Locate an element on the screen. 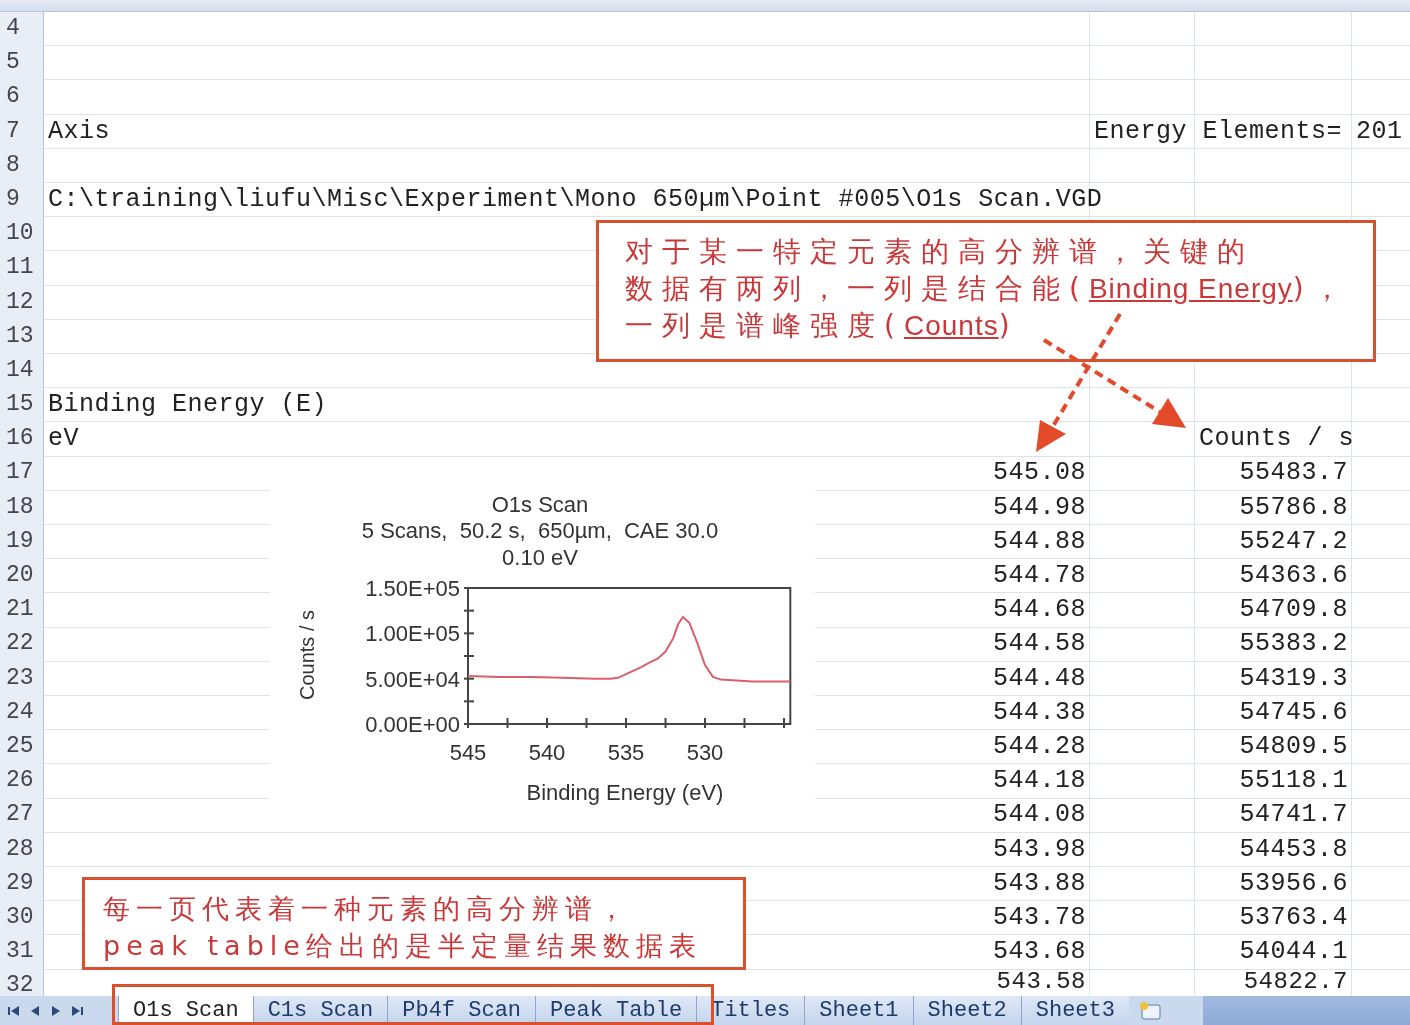 The image size is (1410, 1025). sheet-tab: Sheet3 is located at coordinates (1074, 1010).